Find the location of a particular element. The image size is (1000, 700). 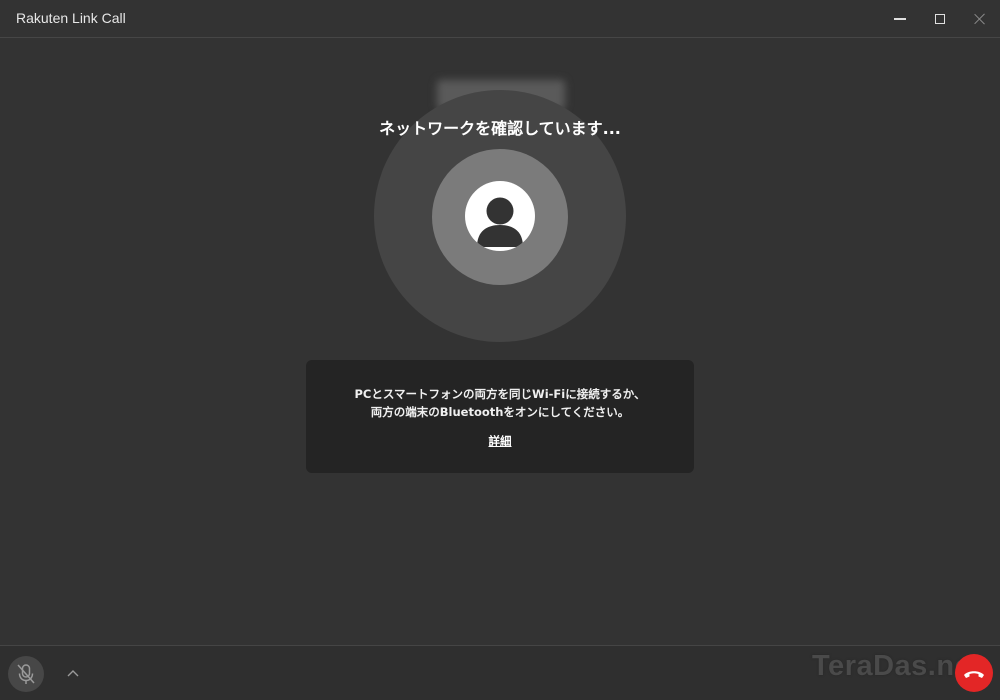

mute-button is located at coordinates (26, 674).